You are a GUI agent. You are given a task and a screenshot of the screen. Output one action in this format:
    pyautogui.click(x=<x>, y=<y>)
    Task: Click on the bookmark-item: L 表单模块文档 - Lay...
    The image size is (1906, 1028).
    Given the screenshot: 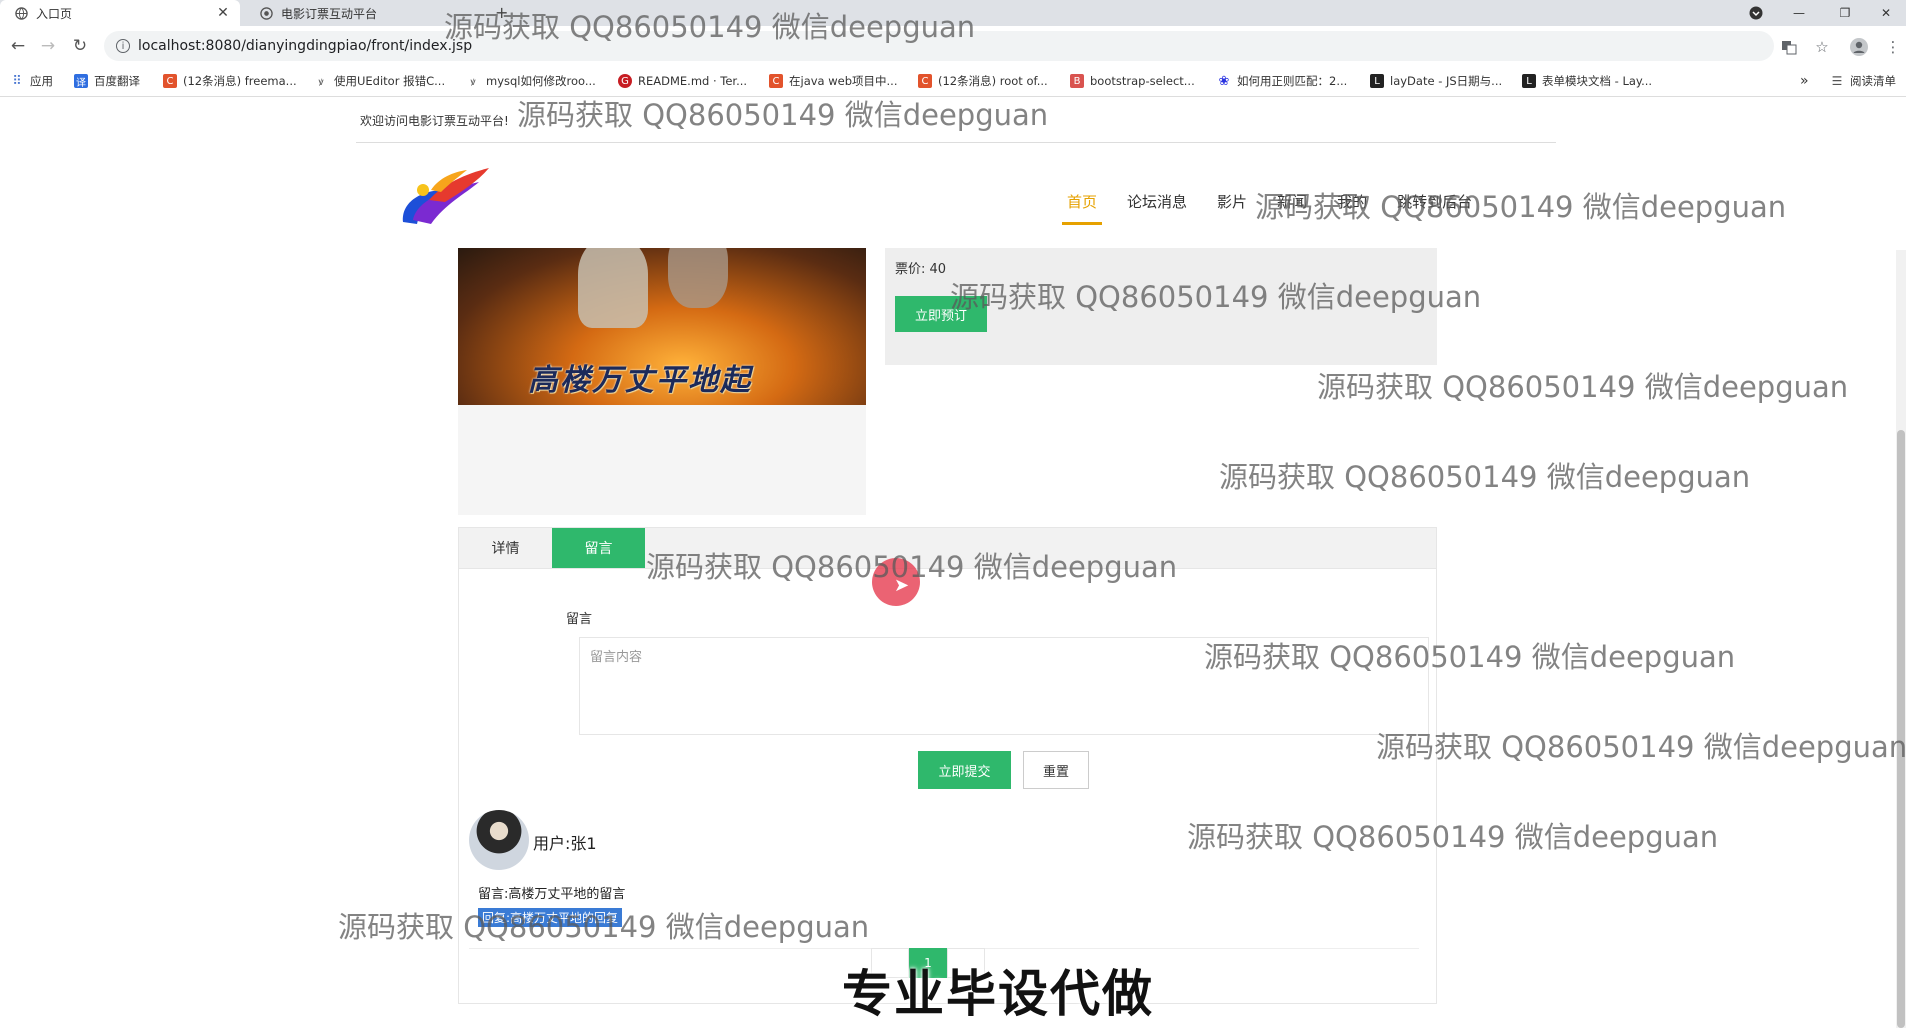 What is the action you would take?
    pyautogui.click(x=1587, y=81)
    